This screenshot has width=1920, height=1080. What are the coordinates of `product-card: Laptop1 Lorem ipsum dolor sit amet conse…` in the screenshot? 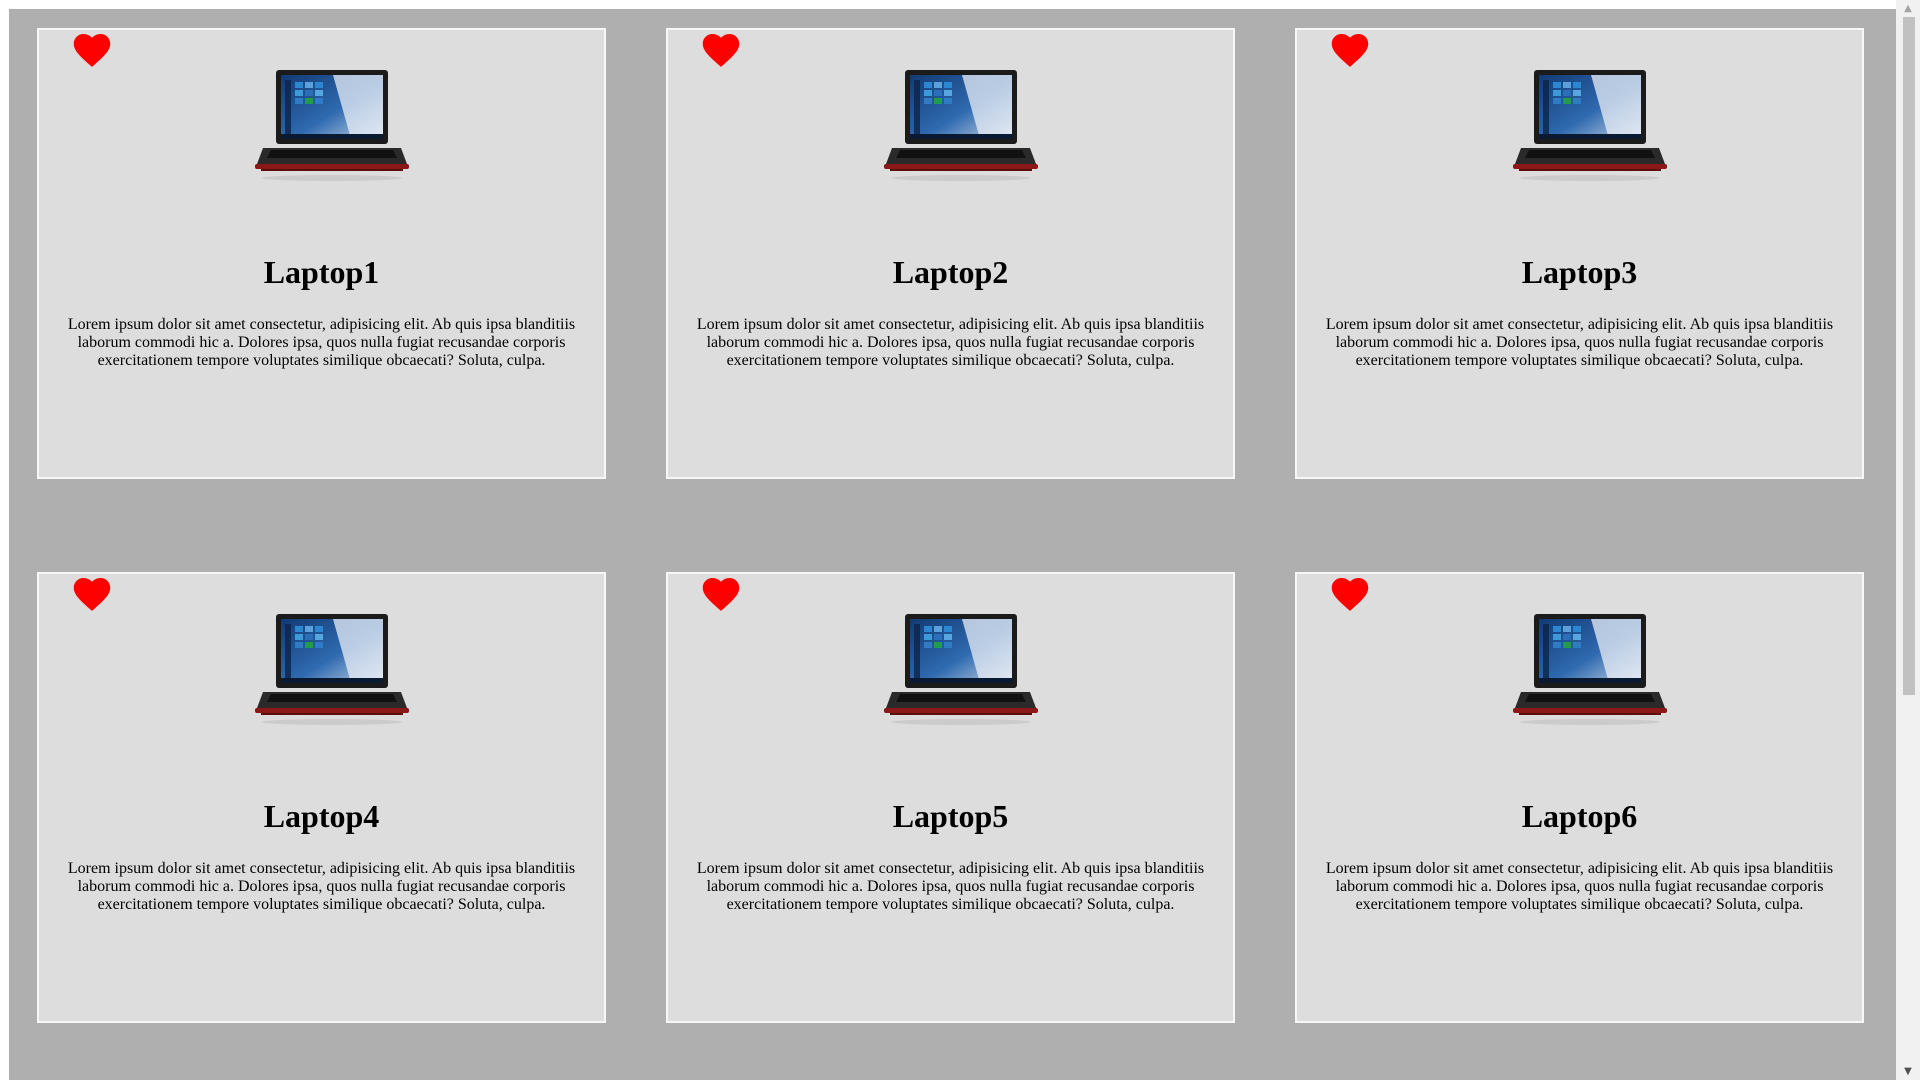 It's located at (321, 253).